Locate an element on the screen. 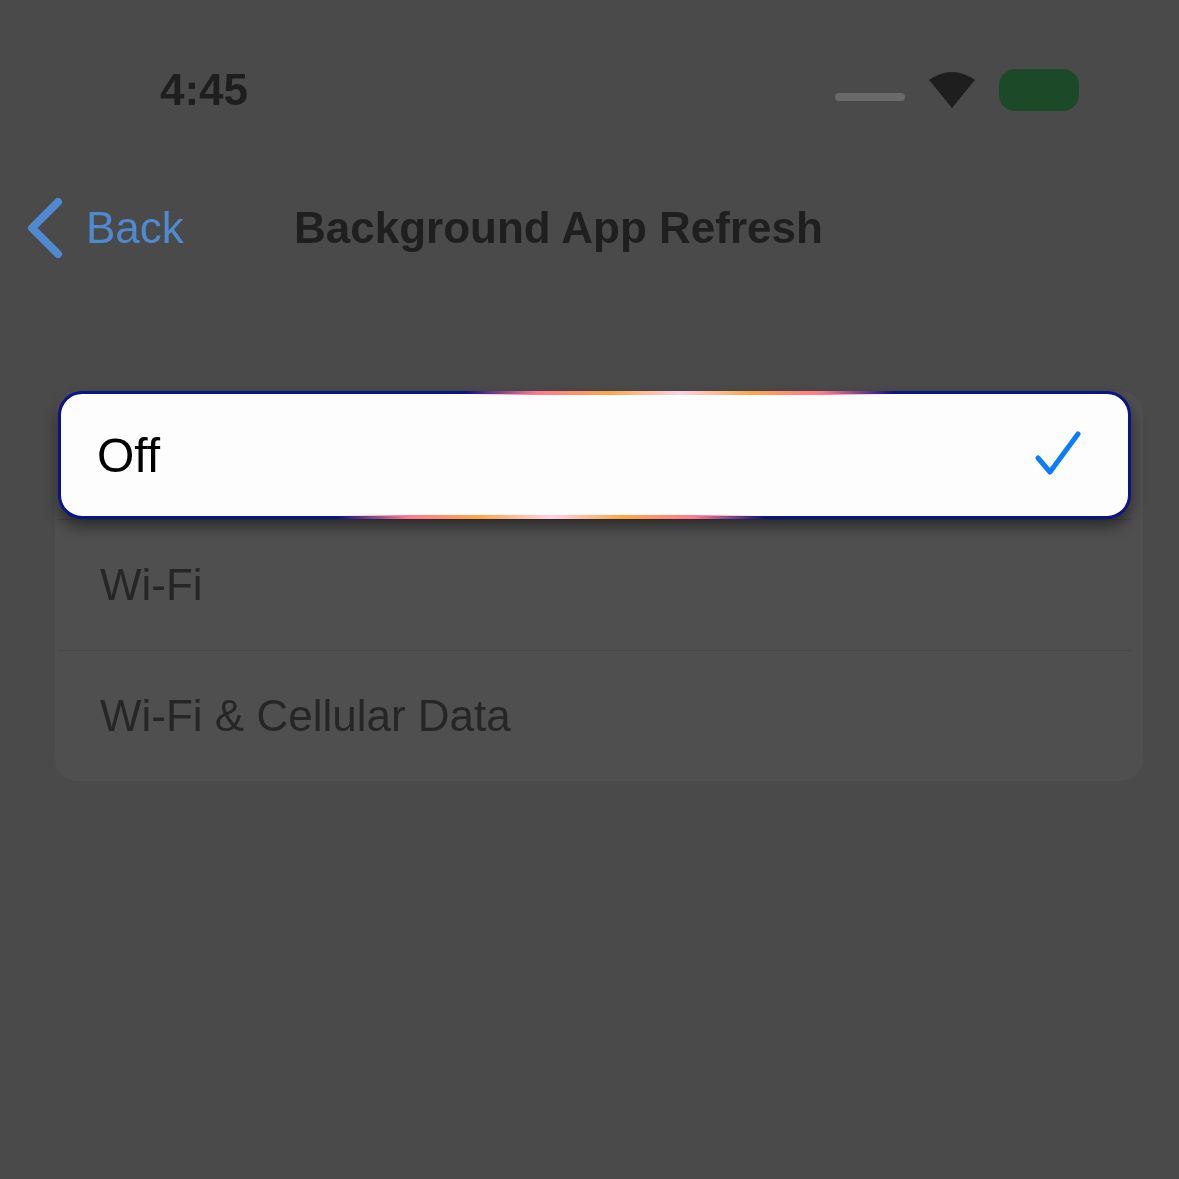  battery-icon is located at coordinates (1039, 90).